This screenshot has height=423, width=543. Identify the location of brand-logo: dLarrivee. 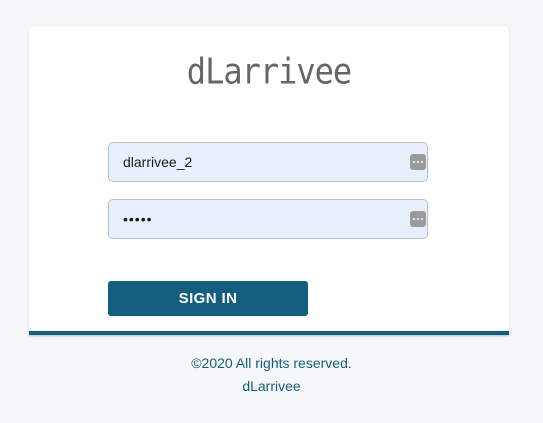
(269, 71).